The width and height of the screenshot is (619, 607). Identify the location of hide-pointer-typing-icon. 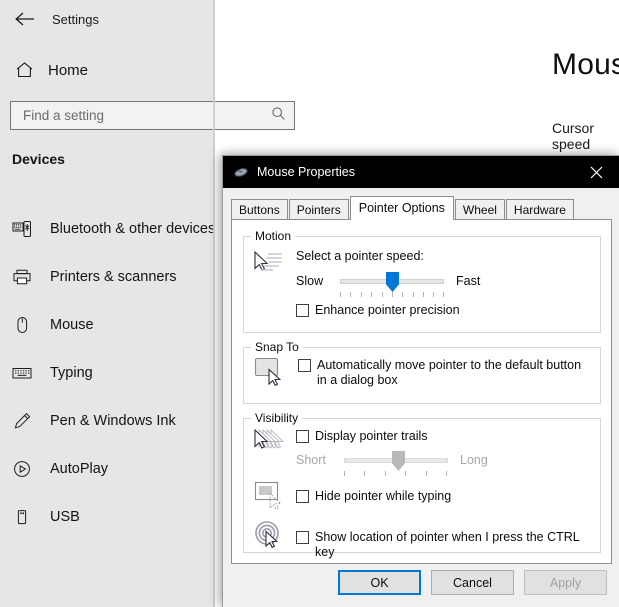
(271, 499).